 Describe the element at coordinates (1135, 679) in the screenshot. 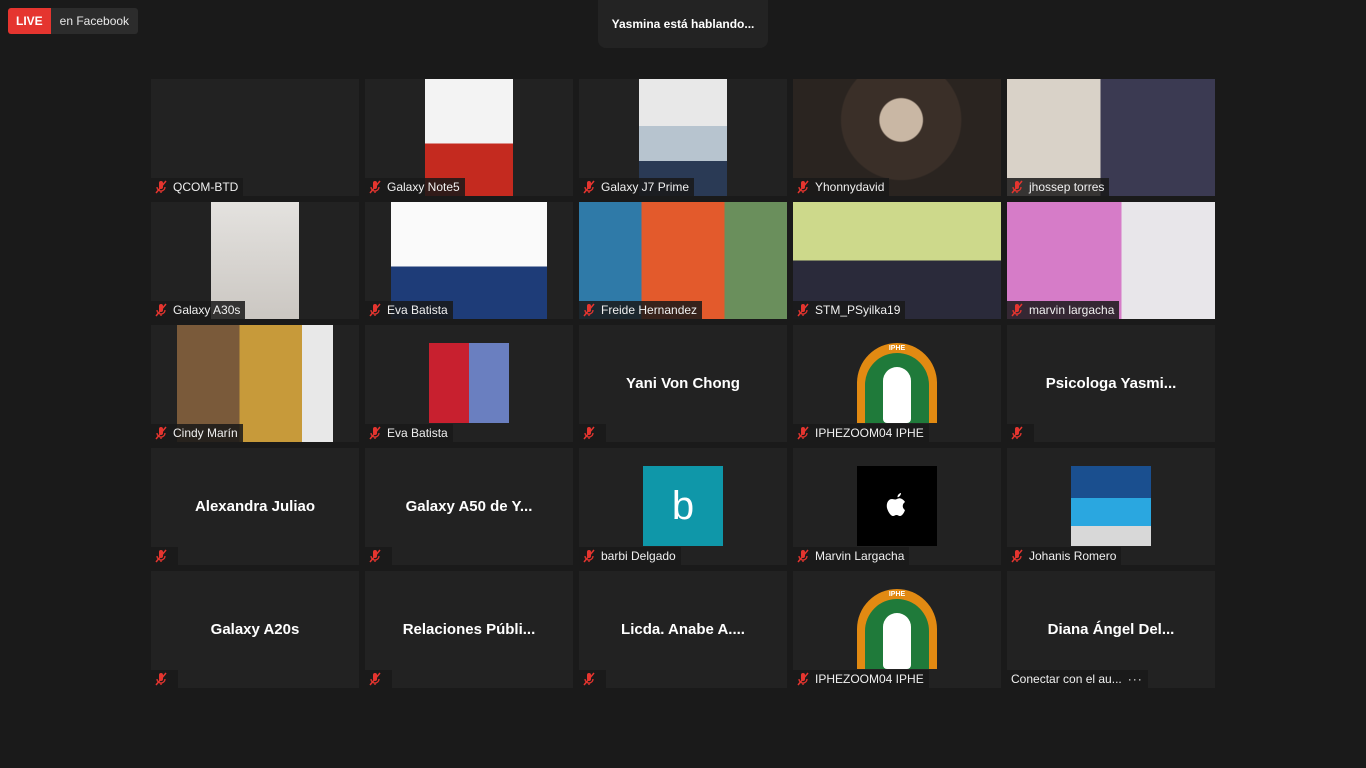

I see `more-options-icon: ···` at that location.